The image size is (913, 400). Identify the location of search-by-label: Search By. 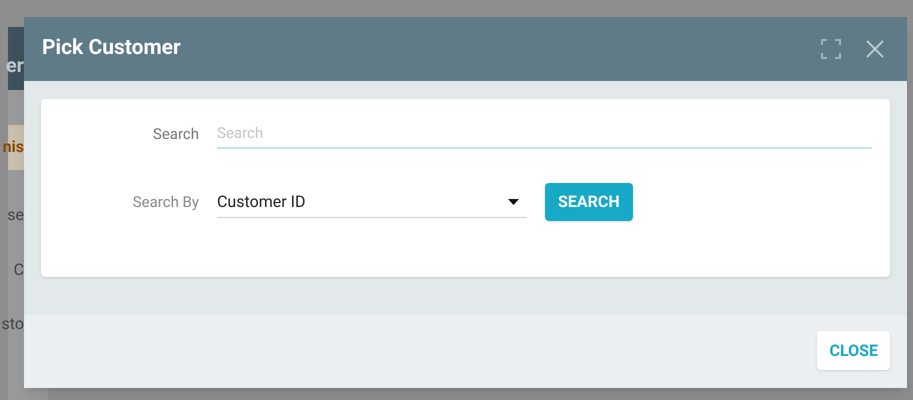
(166, 202).